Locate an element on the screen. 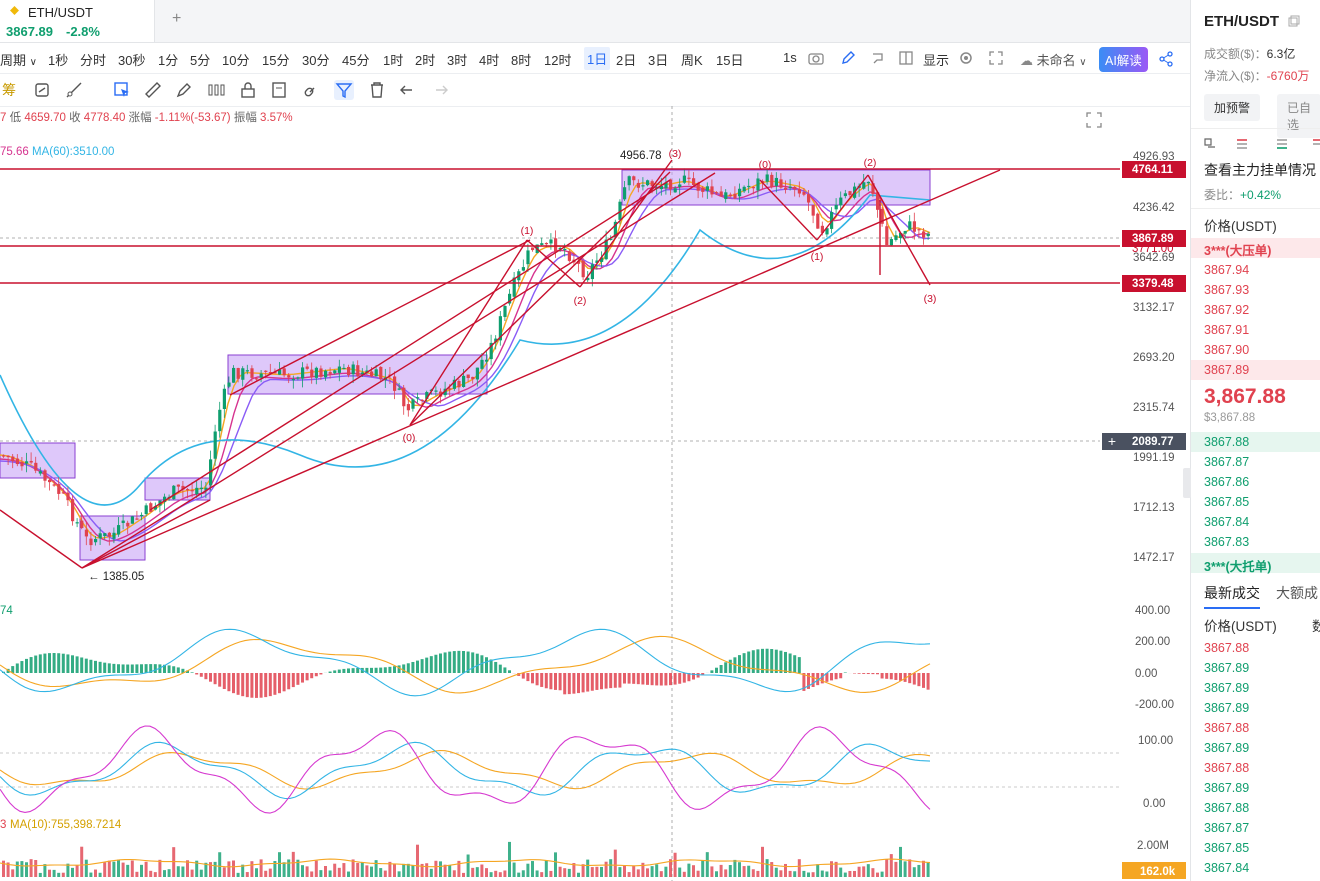  interval-15: 12时 is located at coordinates (557, 59).